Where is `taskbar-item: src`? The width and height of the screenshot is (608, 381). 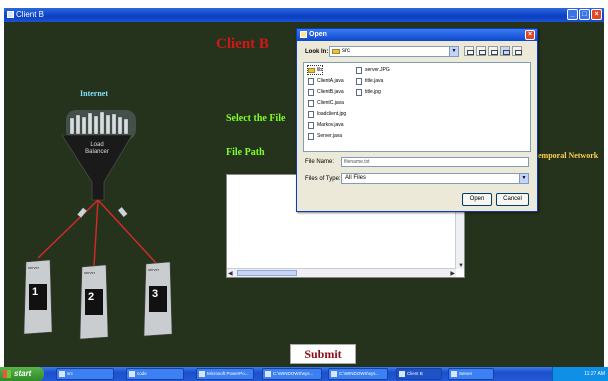 taskbar-item: src is located at coordinates (85, 374).